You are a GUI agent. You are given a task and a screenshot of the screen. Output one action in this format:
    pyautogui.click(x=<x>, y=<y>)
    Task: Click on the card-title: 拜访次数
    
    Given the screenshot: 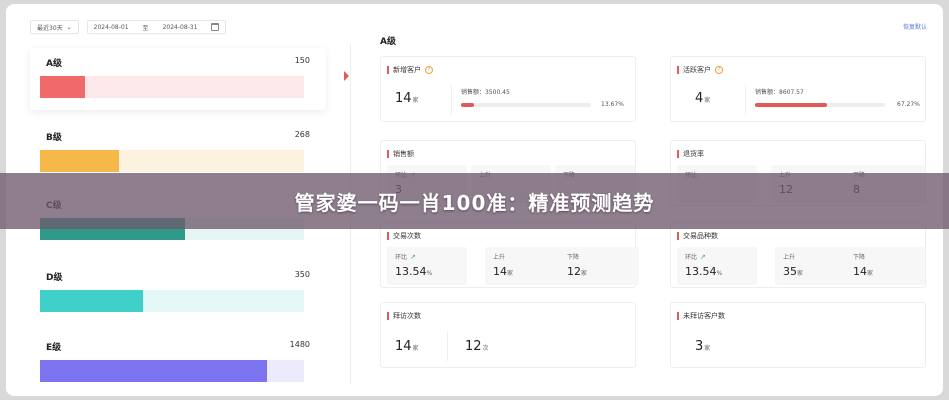 What is the action you would take?
    pyautogui.click(x=407, y=316)
    